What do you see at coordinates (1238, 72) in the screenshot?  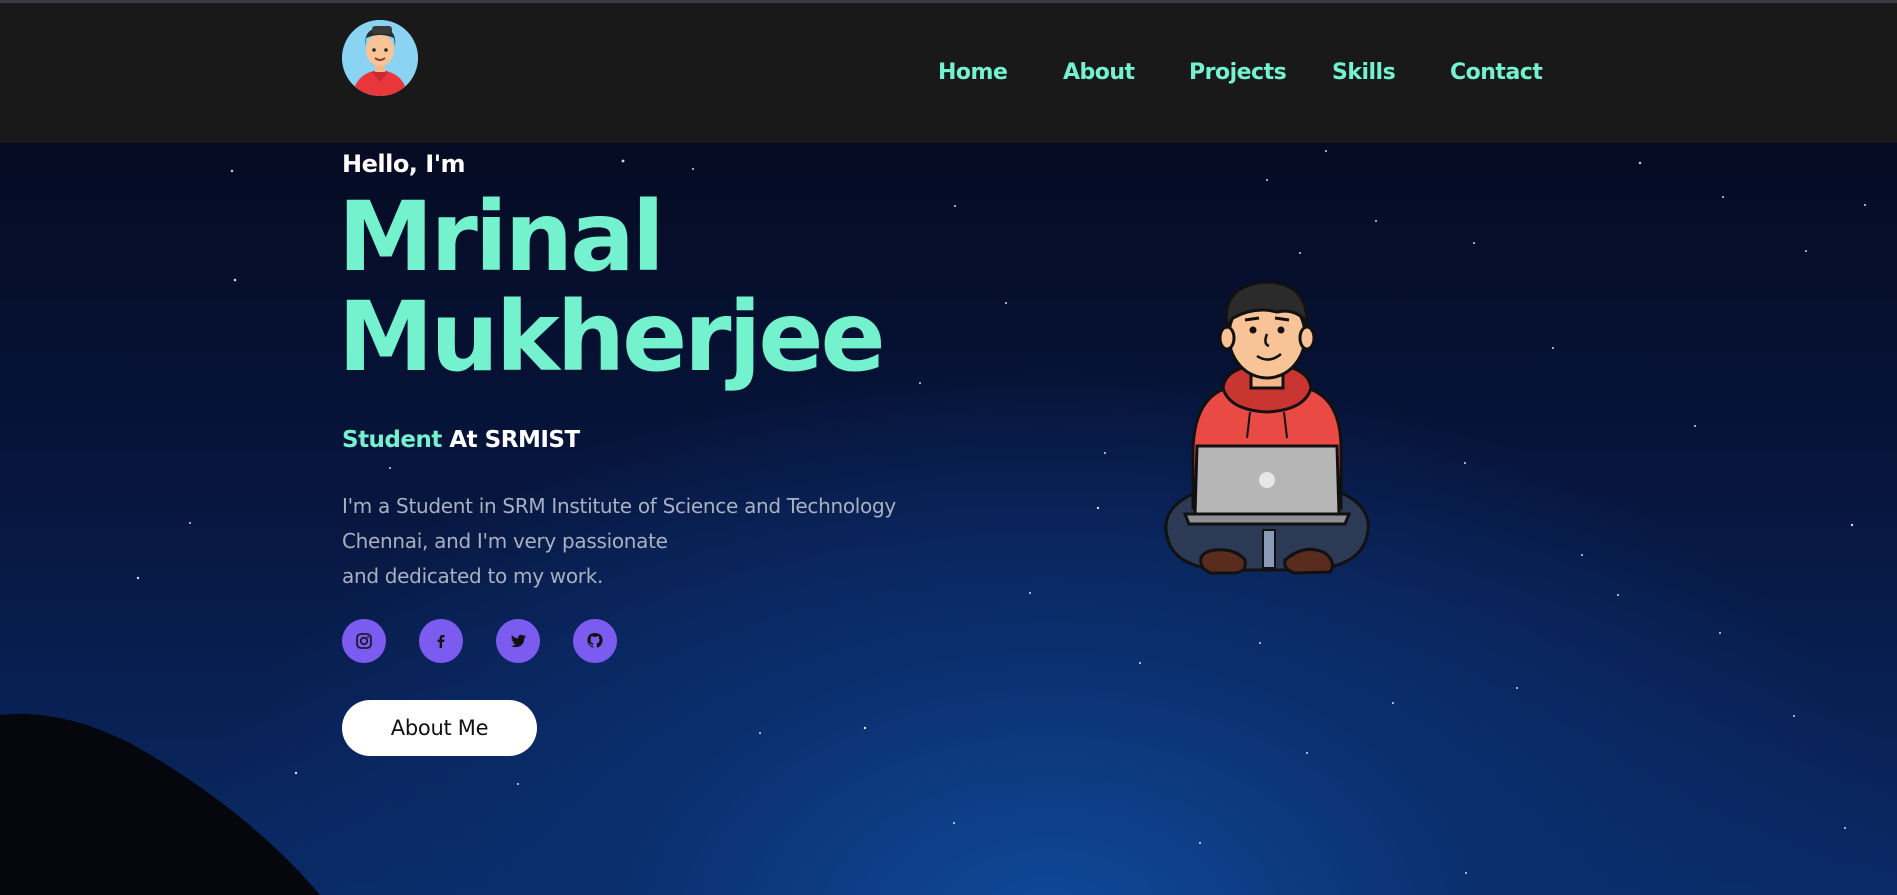 I see `nav-link-projects: Projects` at bounding box center [1238, 72].